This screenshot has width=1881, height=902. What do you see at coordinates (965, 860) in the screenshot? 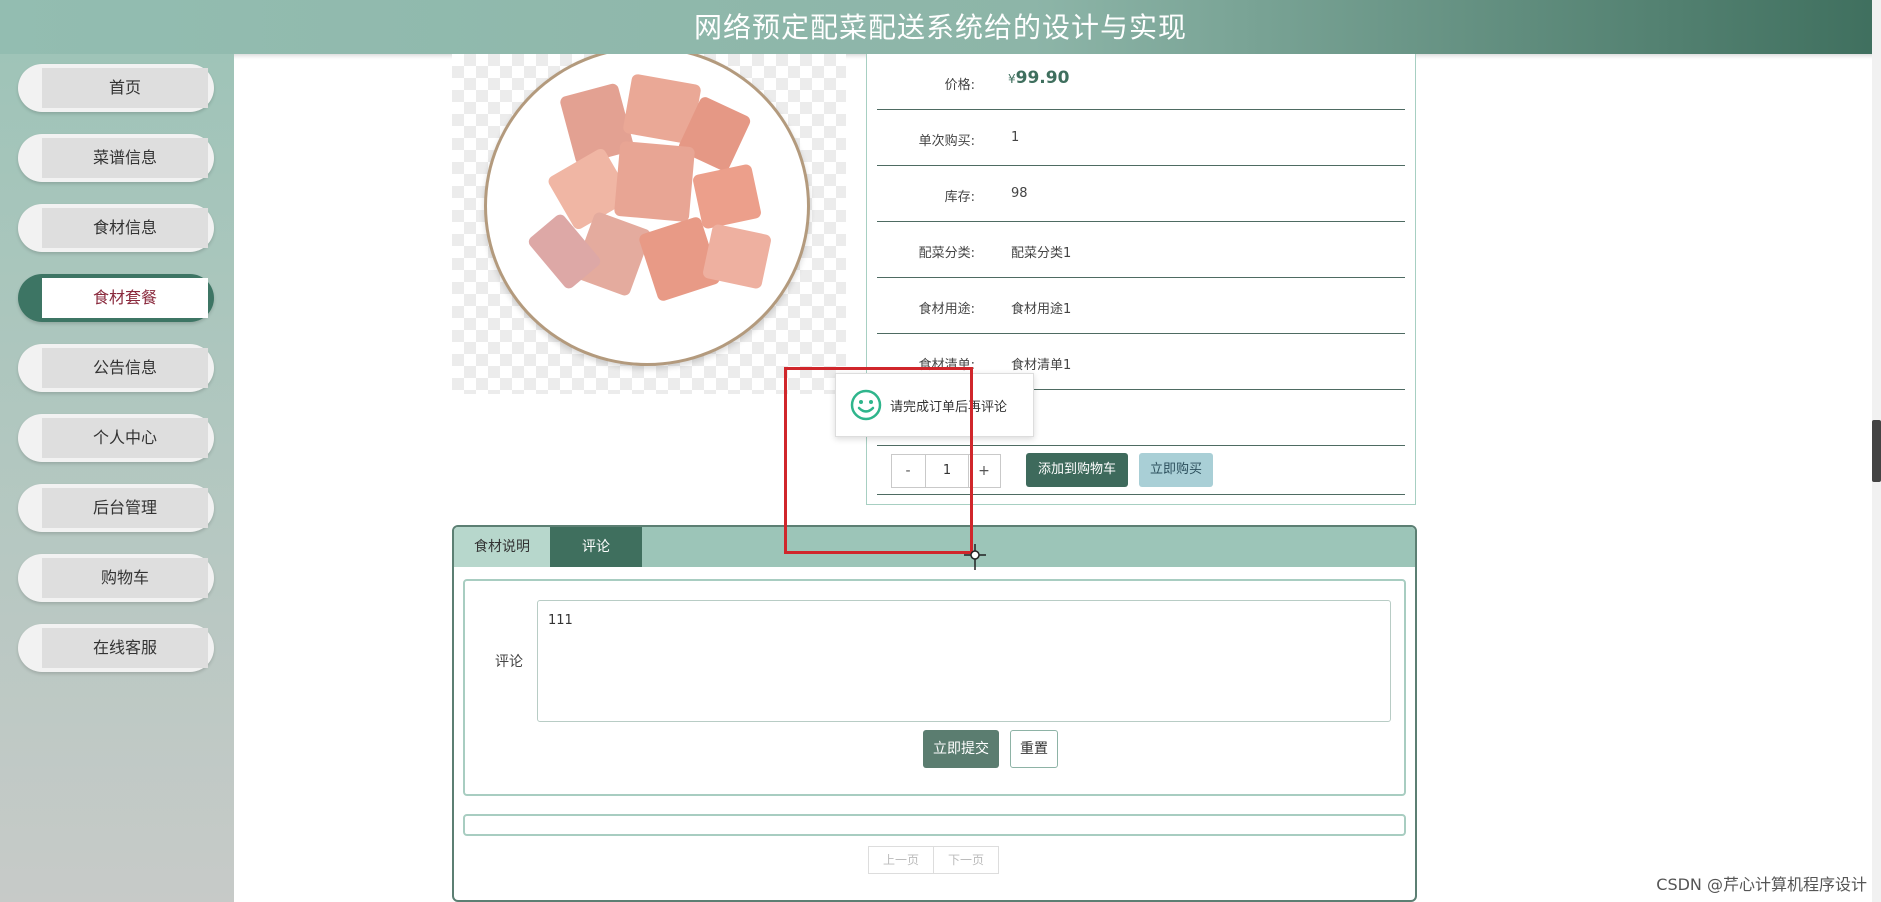
I see `next-page-button: 下一页` at bounding box center [965, 860].